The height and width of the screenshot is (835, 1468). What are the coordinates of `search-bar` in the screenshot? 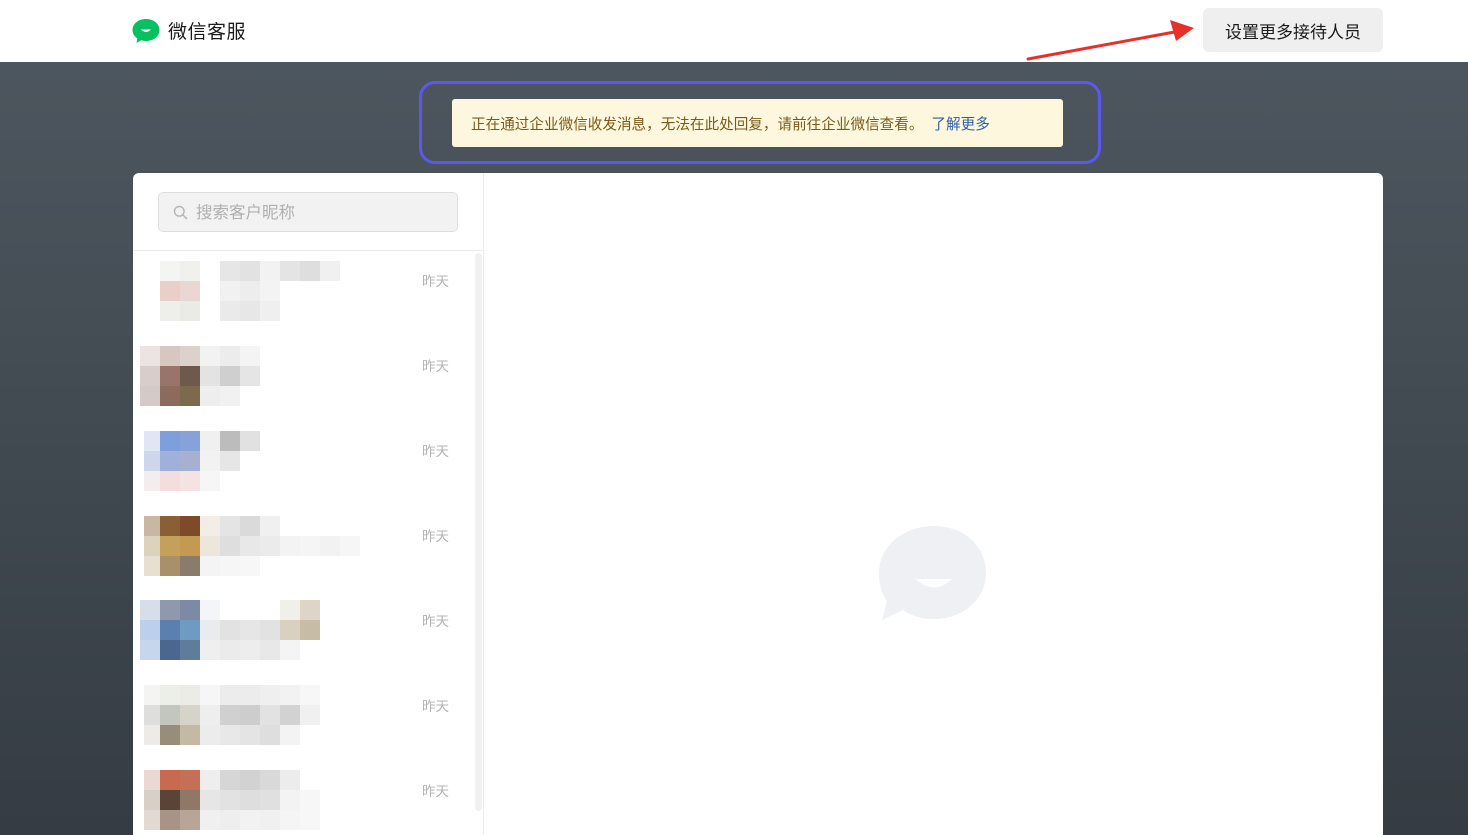 It's located at (308, 212).